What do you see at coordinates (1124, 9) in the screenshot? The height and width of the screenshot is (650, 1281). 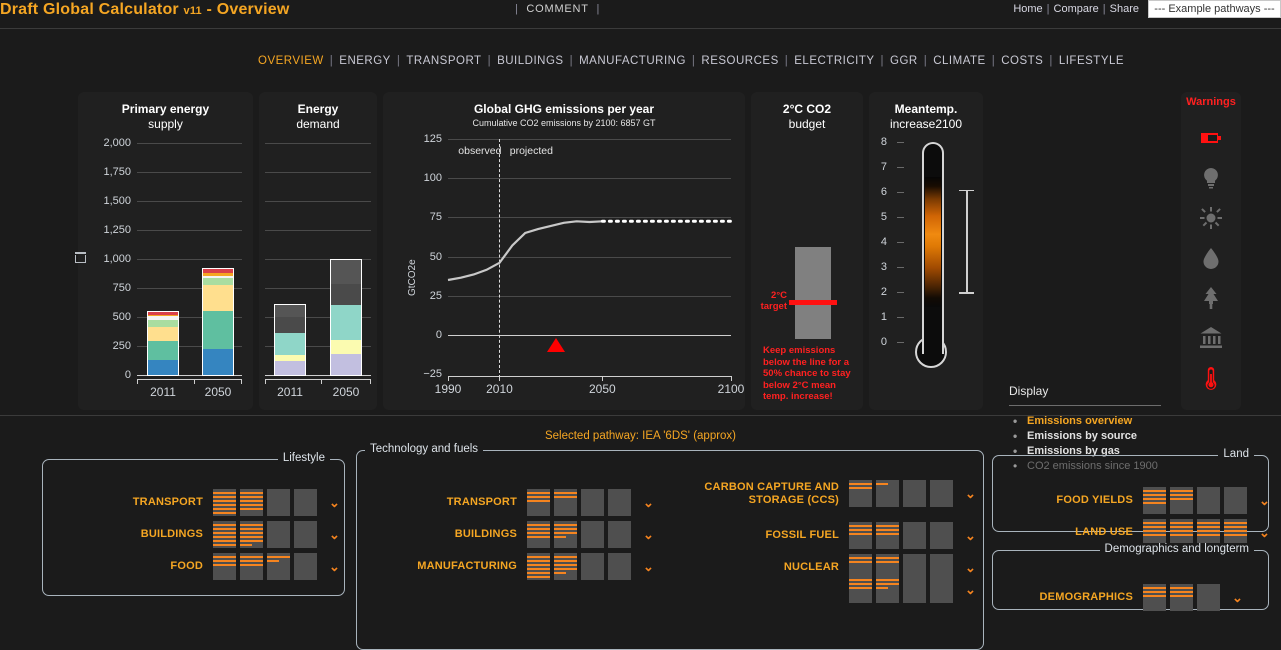 I see `header-link-share: Share` at bounding box center [1124, 9].